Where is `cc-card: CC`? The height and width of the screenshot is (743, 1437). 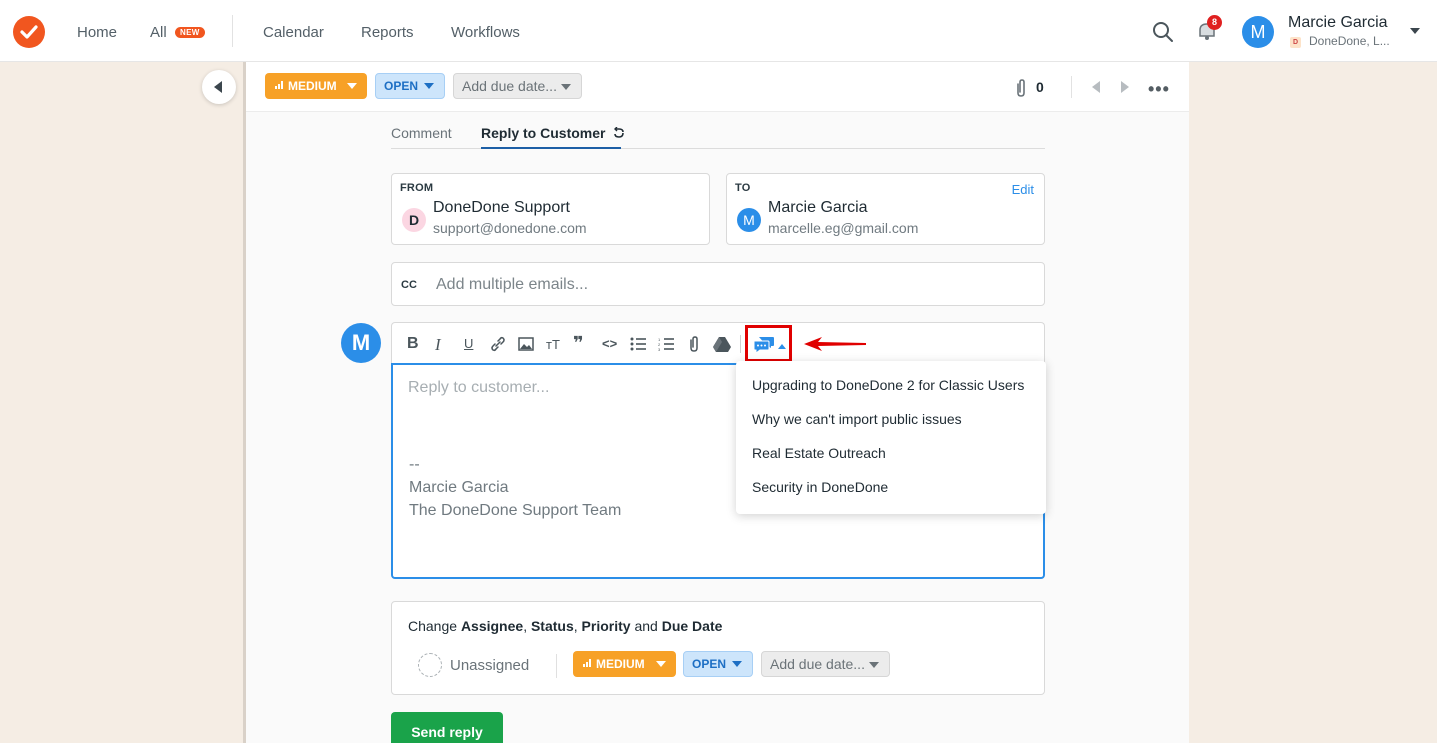
cc-card: CC is located at coordinates (718, 284).